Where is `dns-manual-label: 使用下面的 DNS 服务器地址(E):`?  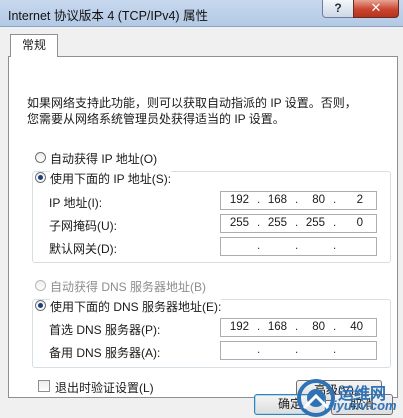
dns-manual-label: 使用下面的 DNS 服务器地址(E): is located at coordinates (136, 306).